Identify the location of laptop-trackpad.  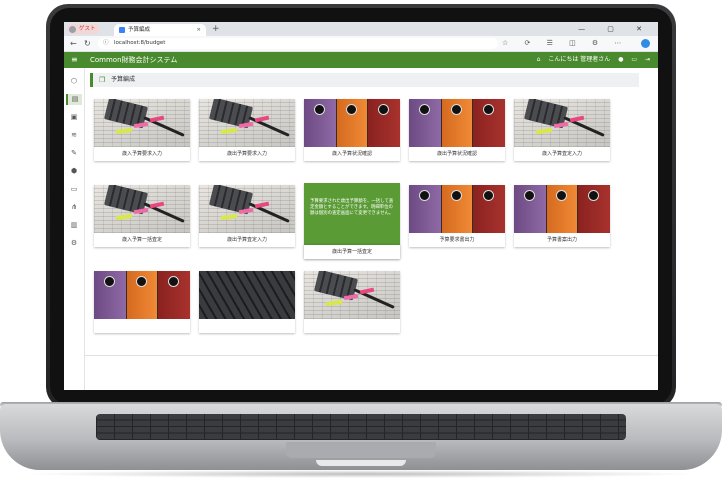
(361, 450).